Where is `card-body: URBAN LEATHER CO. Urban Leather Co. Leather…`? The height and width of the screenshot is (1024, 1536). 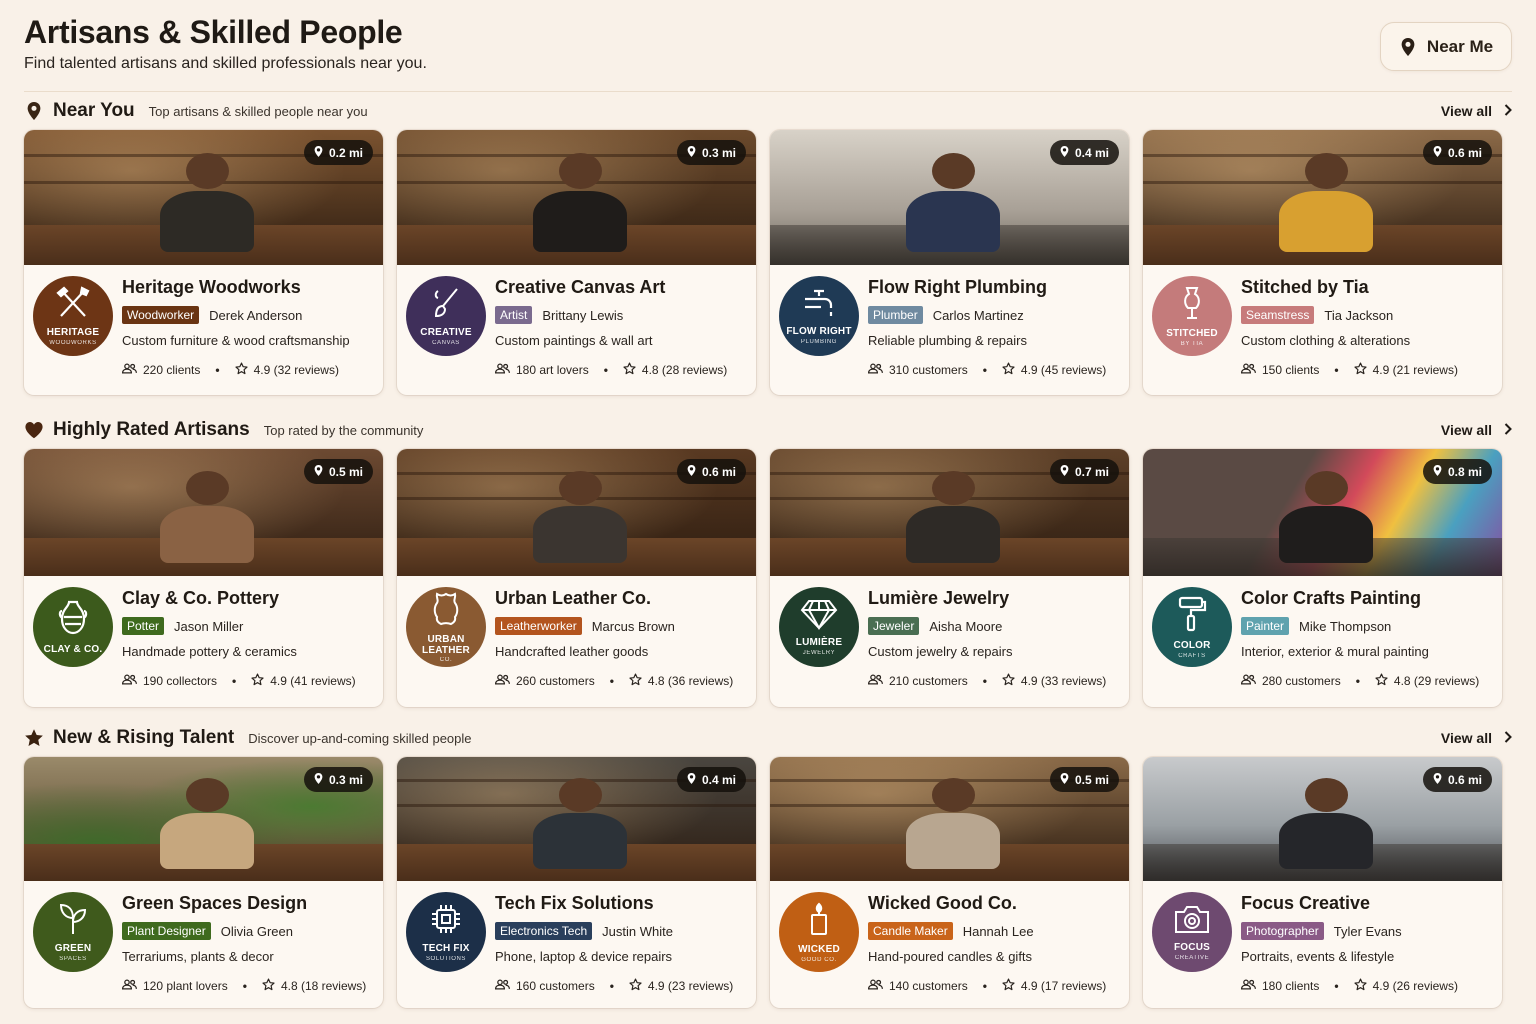 card-body: URBAN LEATHER CO. Urban Leather Co. Leather… is located at coordinates (576, 641).